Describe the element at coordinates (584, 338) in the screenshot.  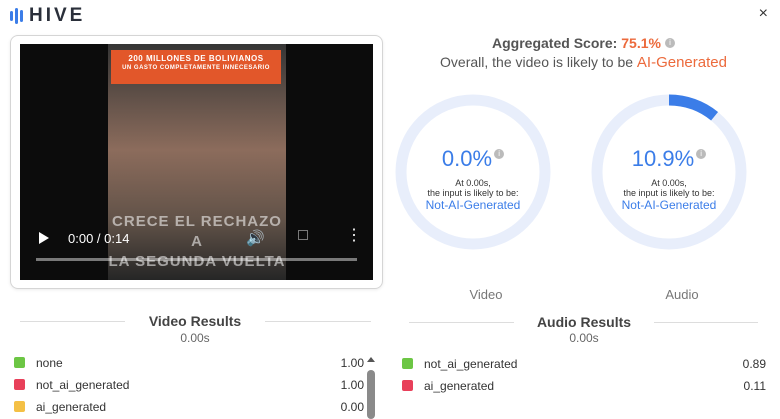
I see `audio-results-time: 0.00s` at that location.